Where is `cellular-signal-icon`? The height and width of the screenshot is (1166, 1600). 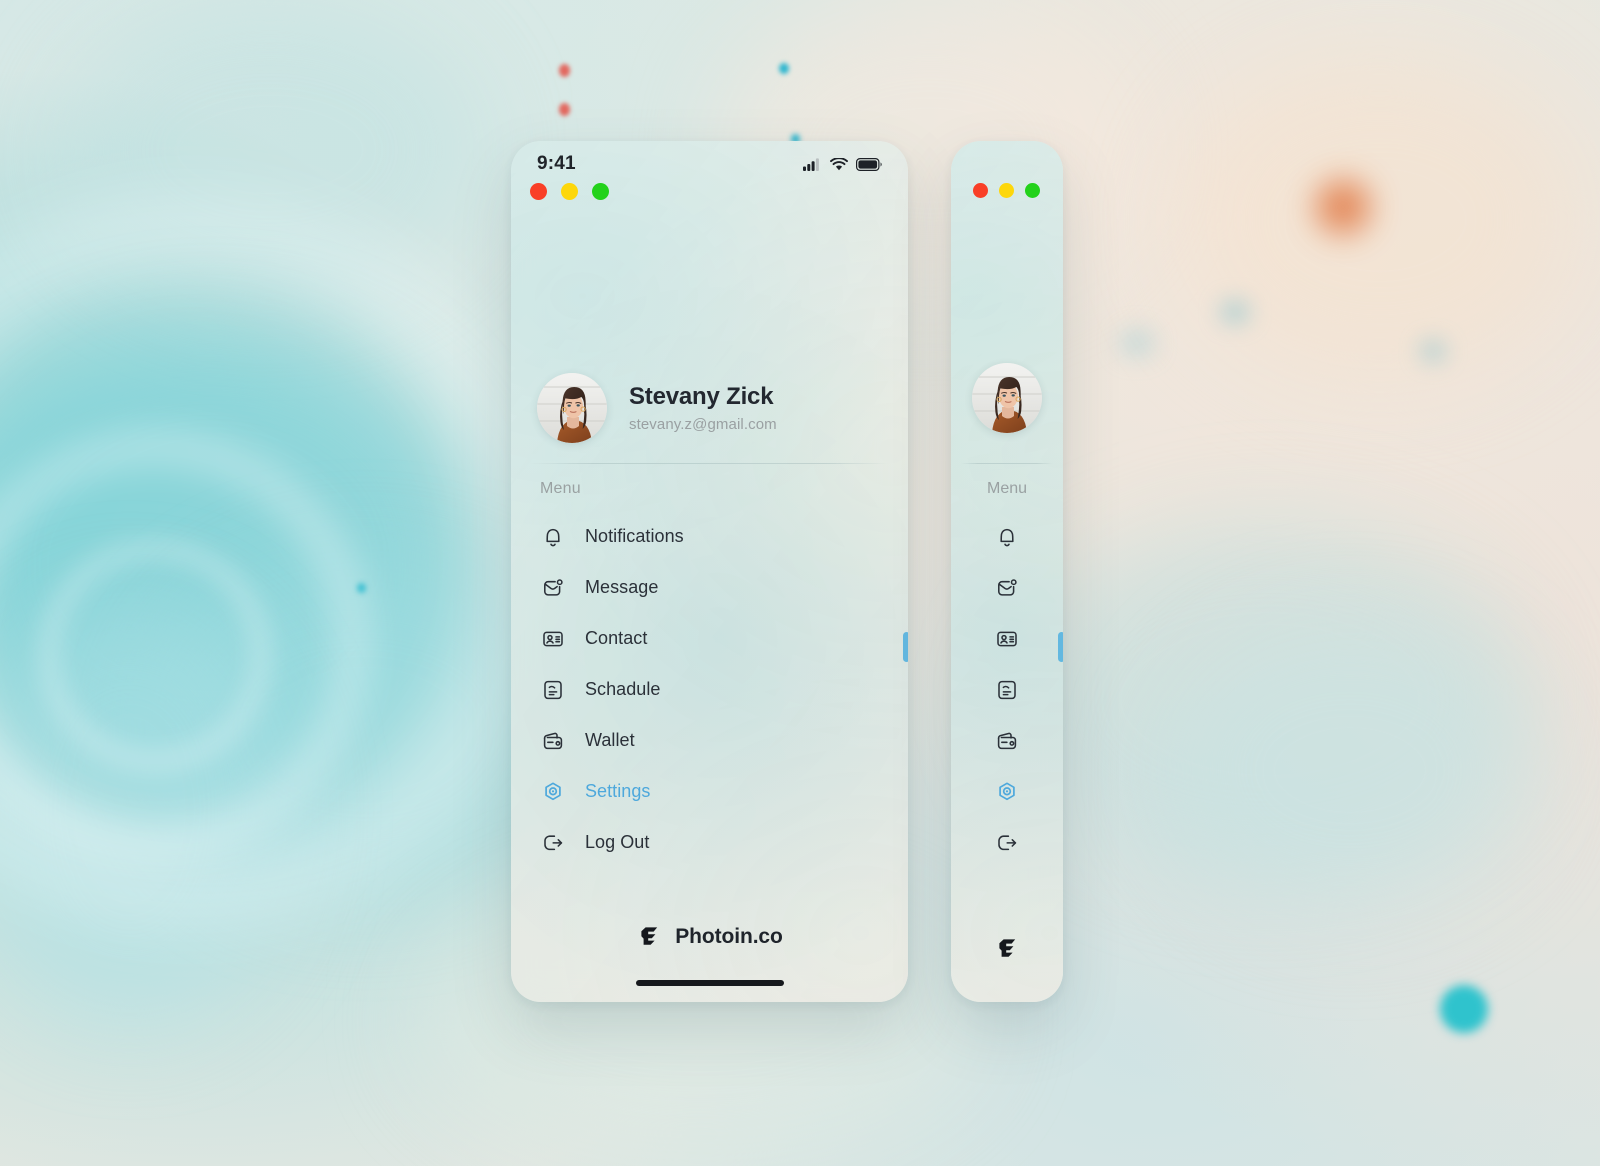 cellular-signal-icon is located at coordinates (811, 164).